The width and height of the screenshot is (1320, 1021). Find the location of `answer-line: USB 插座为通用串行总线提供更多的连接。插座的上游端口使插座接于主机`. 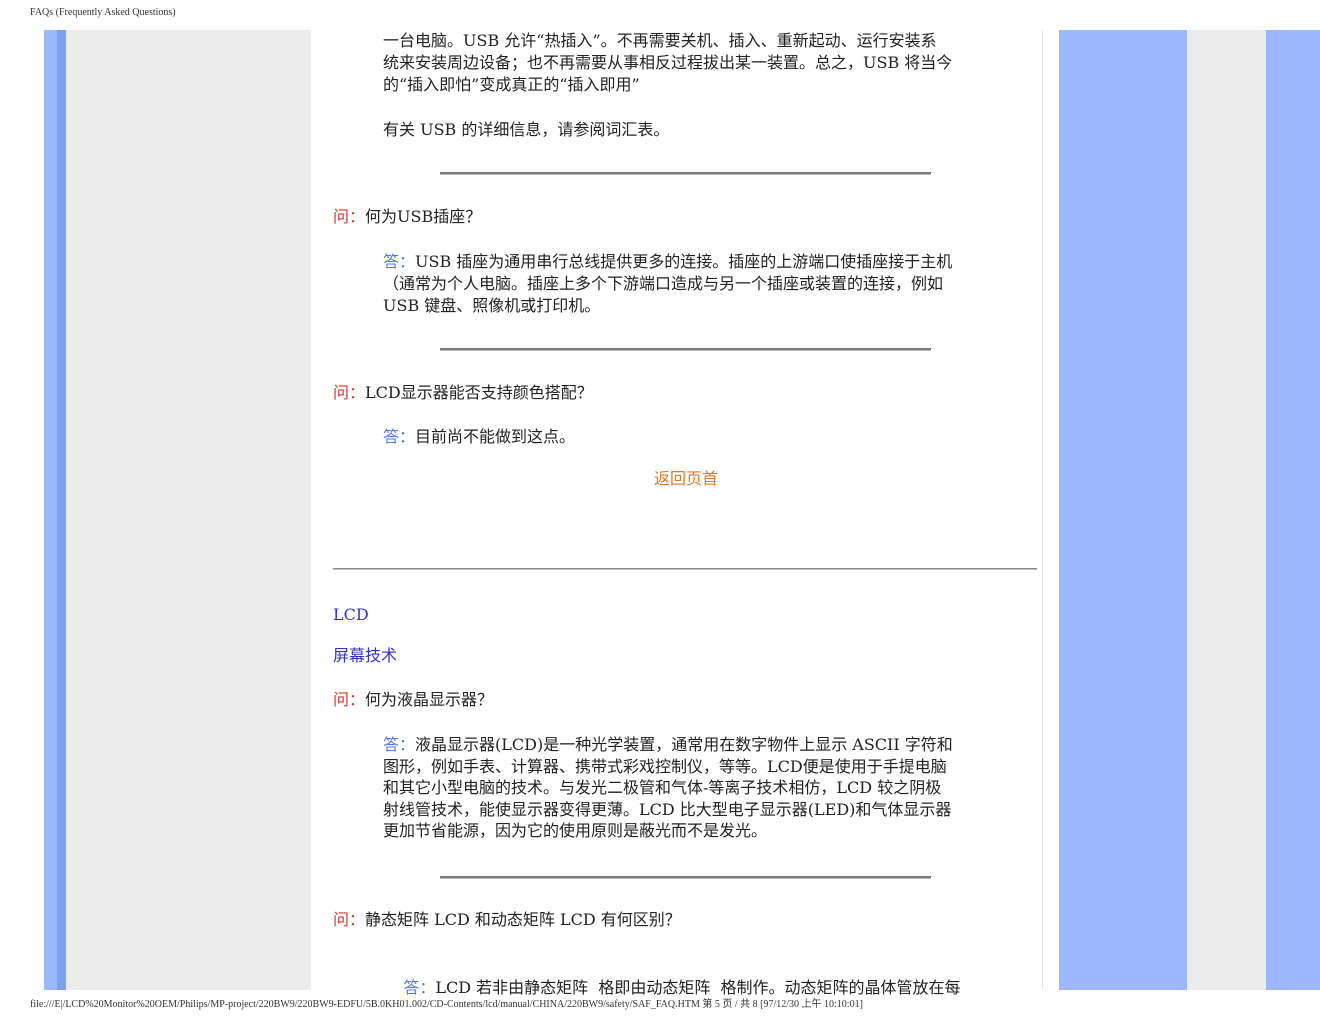

answer-line: USB 插座为通用串行总线提供更多的连接。插座的上游端口使插座接于主机 is located at coordinates (684, 261).